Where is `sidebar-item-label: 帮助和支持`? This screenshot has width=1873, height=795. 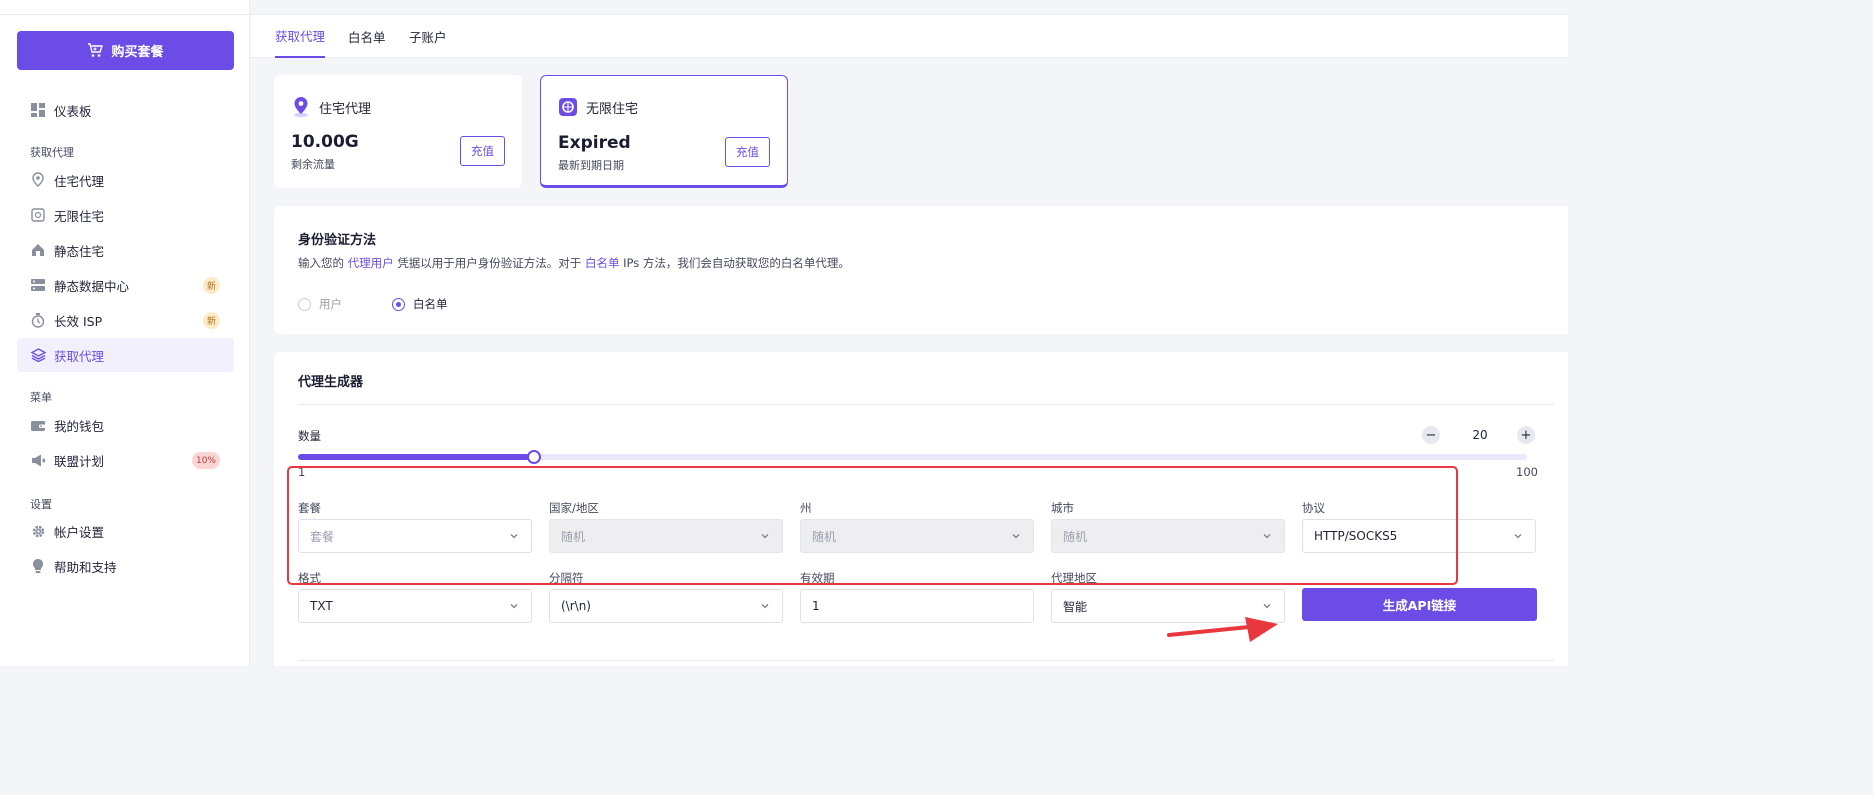 sidebar-item-label: 帮助和支持 is located at coordinates (85, 567).